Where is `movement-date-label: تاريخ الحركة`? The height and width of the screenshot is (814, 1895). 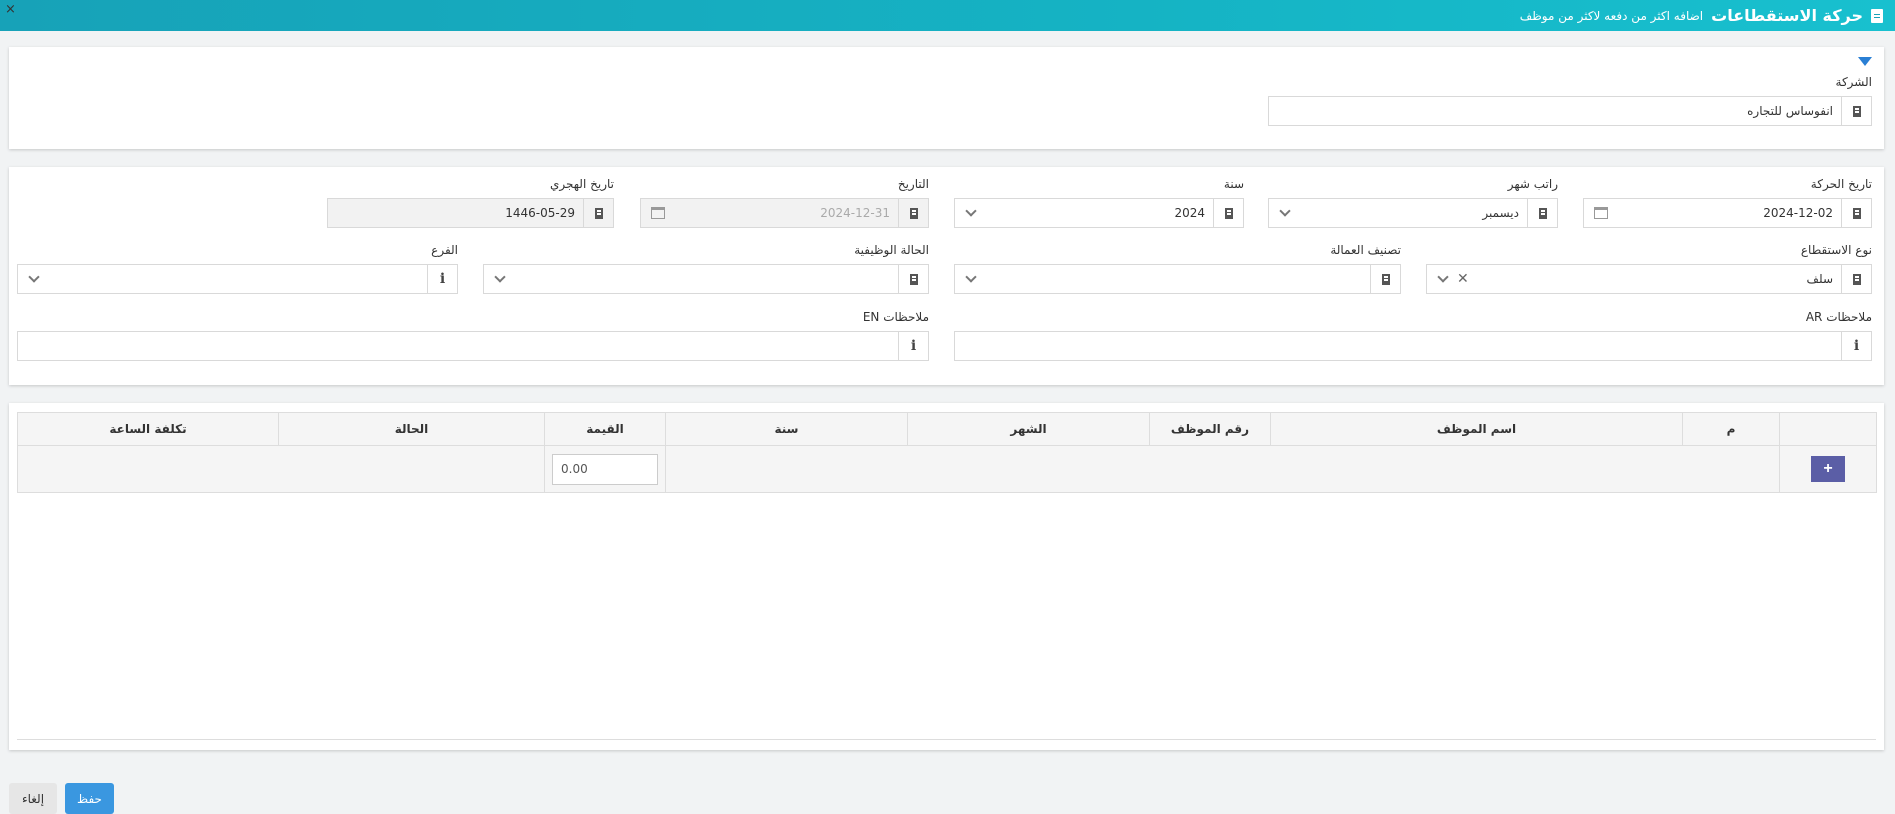 movement-date-label: تاريخ الحركة is located at coordinates (1841, 184).